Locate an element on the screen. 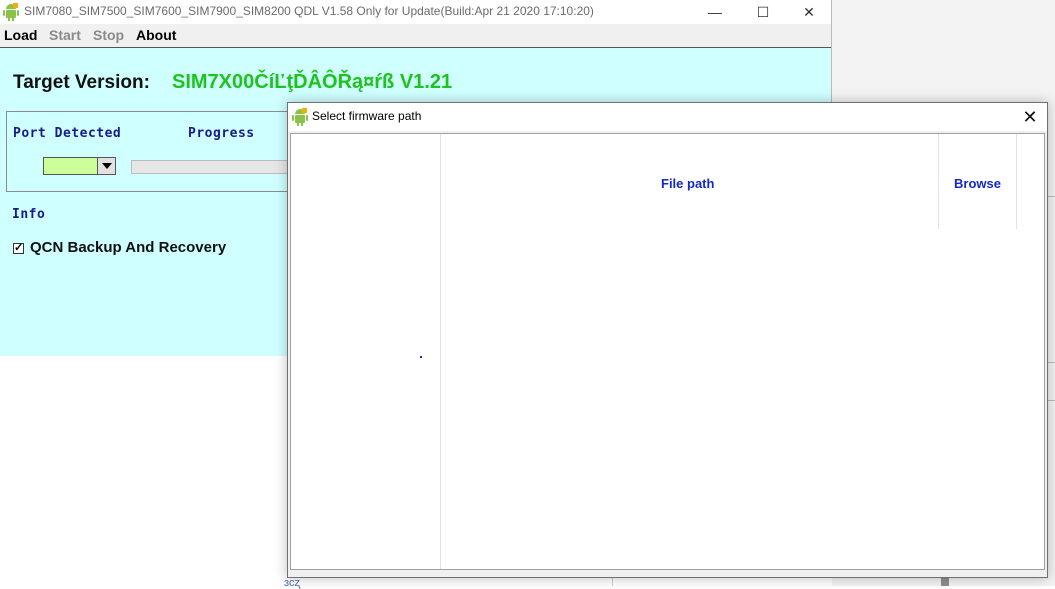  progress-bar is located at coordinates (211, 167).